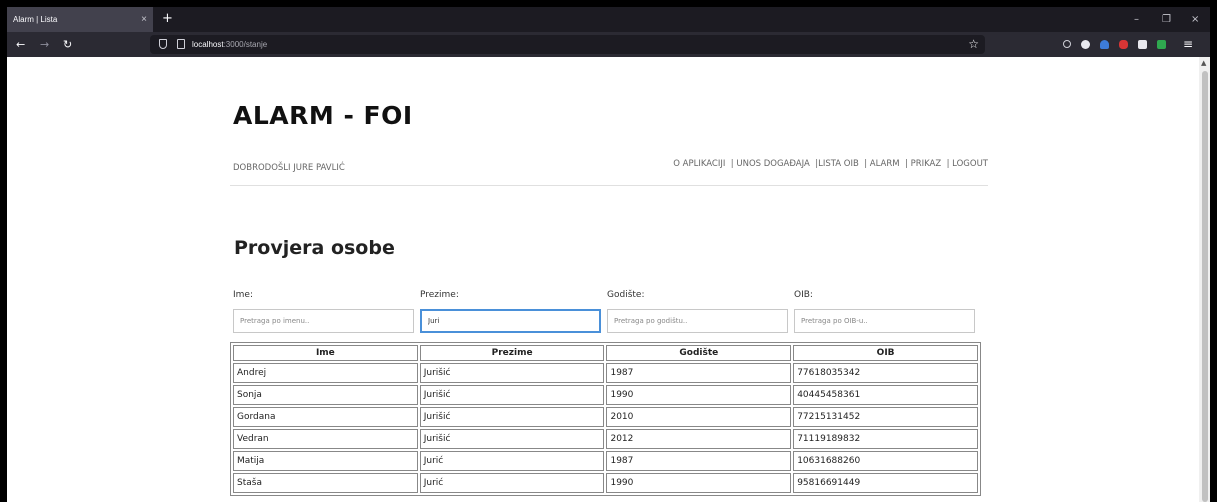 The height and width of the screenshot is (502, 1217). I want to click on menu-item-unos-dogadaja: UNOS DOGAĐAJA, so click(772, 164).